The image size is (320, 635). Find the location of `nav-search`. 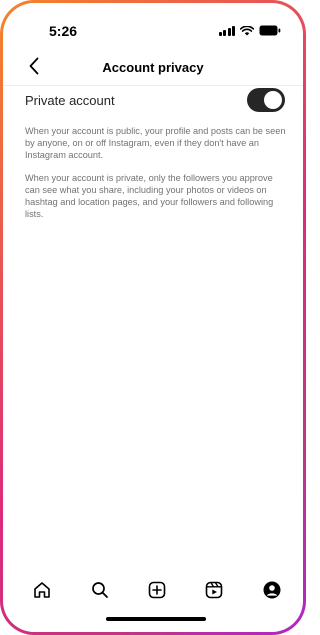

nav-search is located at coordinates (100, 592).